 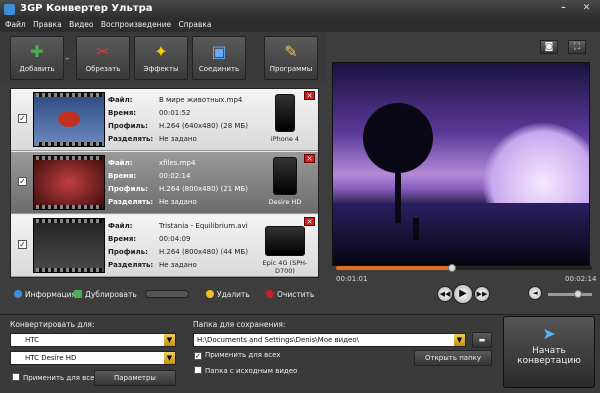 What do you see at coordinates (578, 294) in the screenshot?
I see `volume-handle` at bounding box center [578, 294].